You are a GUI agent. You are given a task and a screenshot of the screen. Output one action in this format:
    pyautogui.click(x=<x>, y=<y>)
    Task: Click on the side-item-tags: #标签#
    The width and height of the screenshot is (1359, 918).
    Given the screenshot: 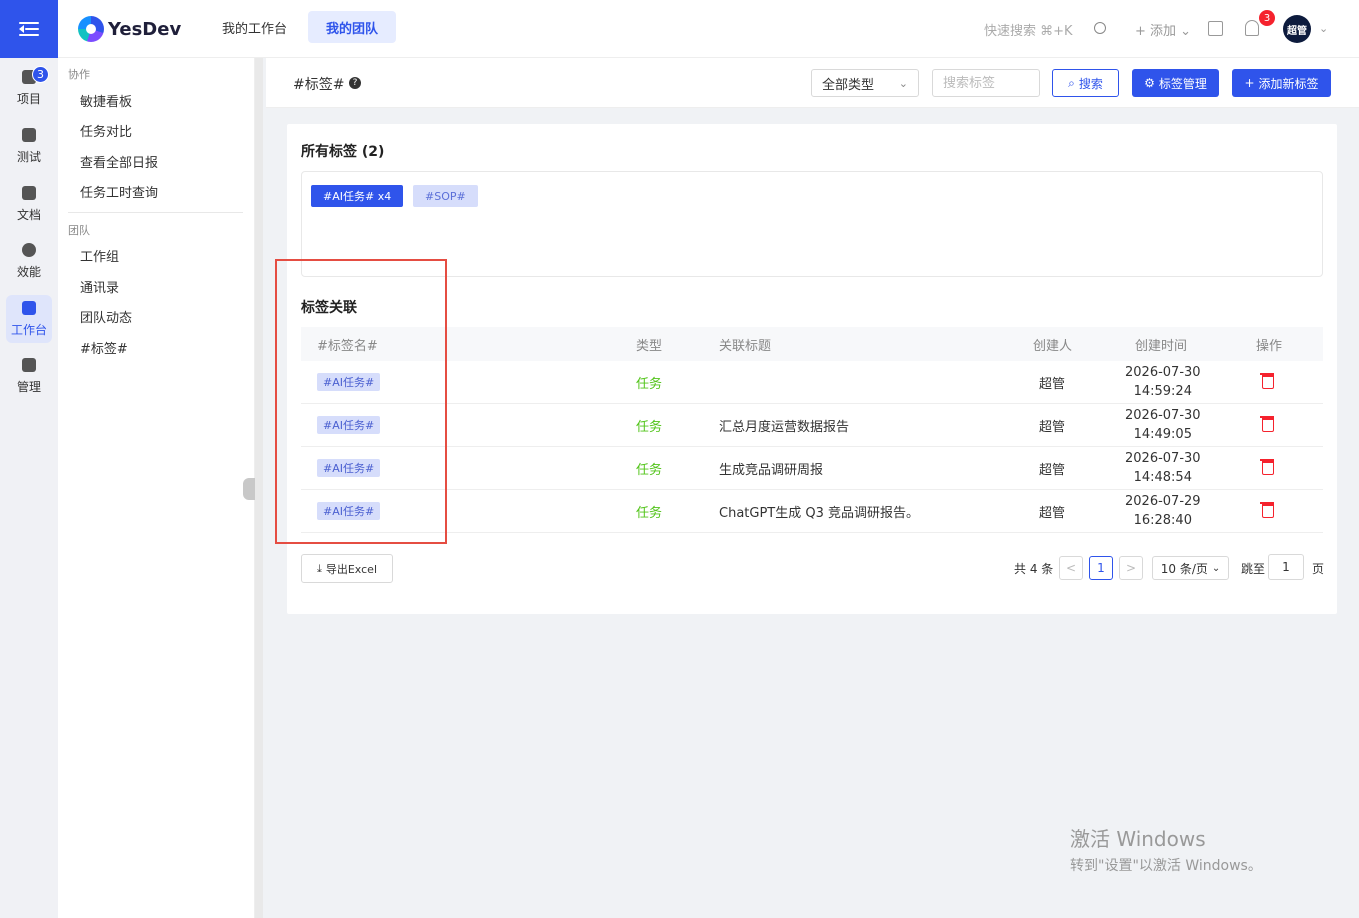 What is the action you would take?
    pyautogui.click(x=104, y=347)
    